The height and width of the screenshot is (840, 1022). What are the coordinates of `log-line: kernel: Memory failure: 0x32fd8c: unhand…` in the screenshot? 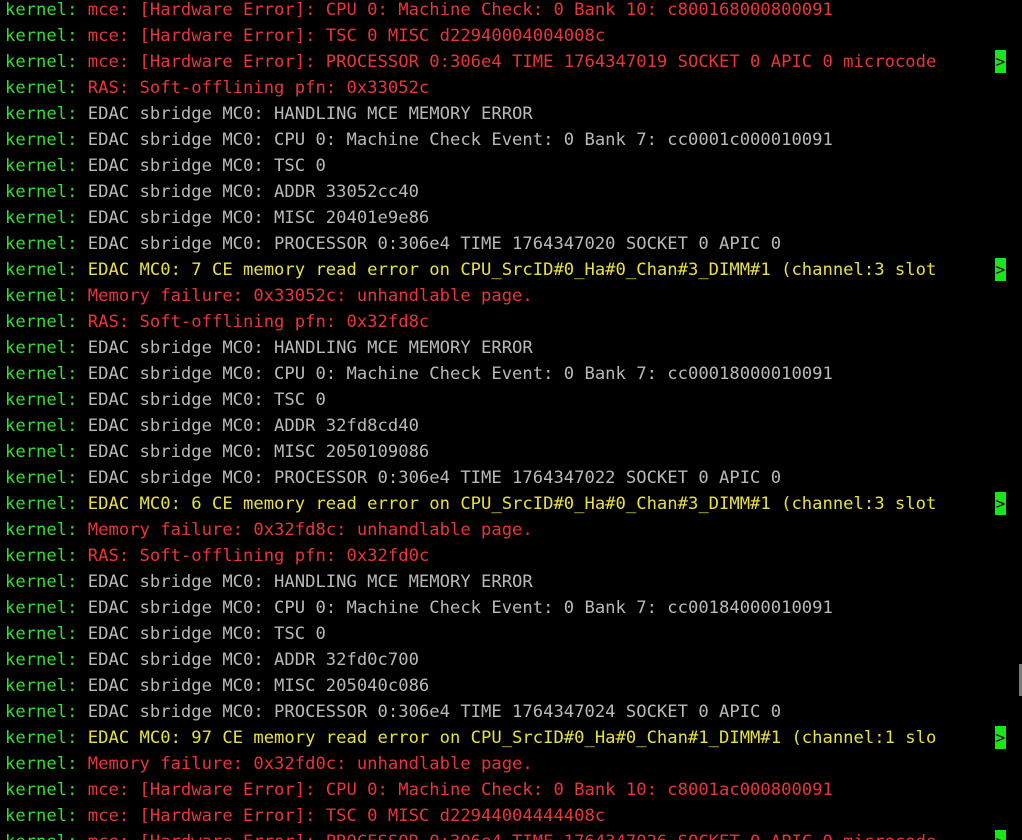 It's located at (505, 530).